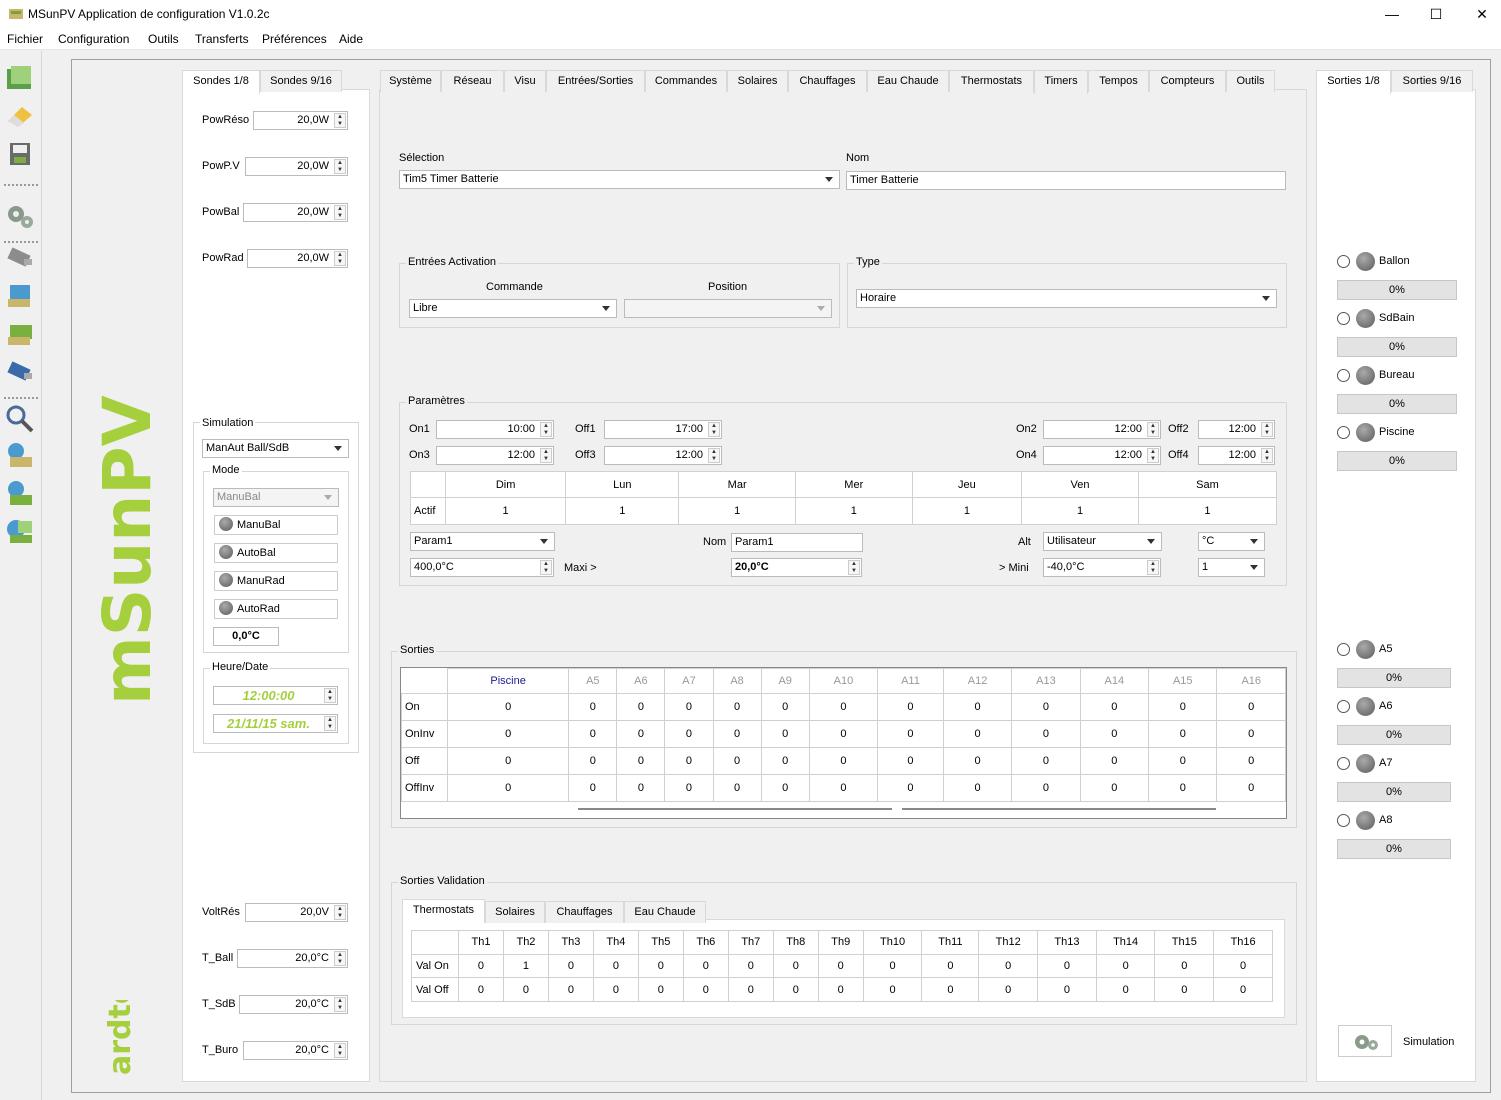  I want to click on tab-compteurs: Compteurs, so click(1187, 81).